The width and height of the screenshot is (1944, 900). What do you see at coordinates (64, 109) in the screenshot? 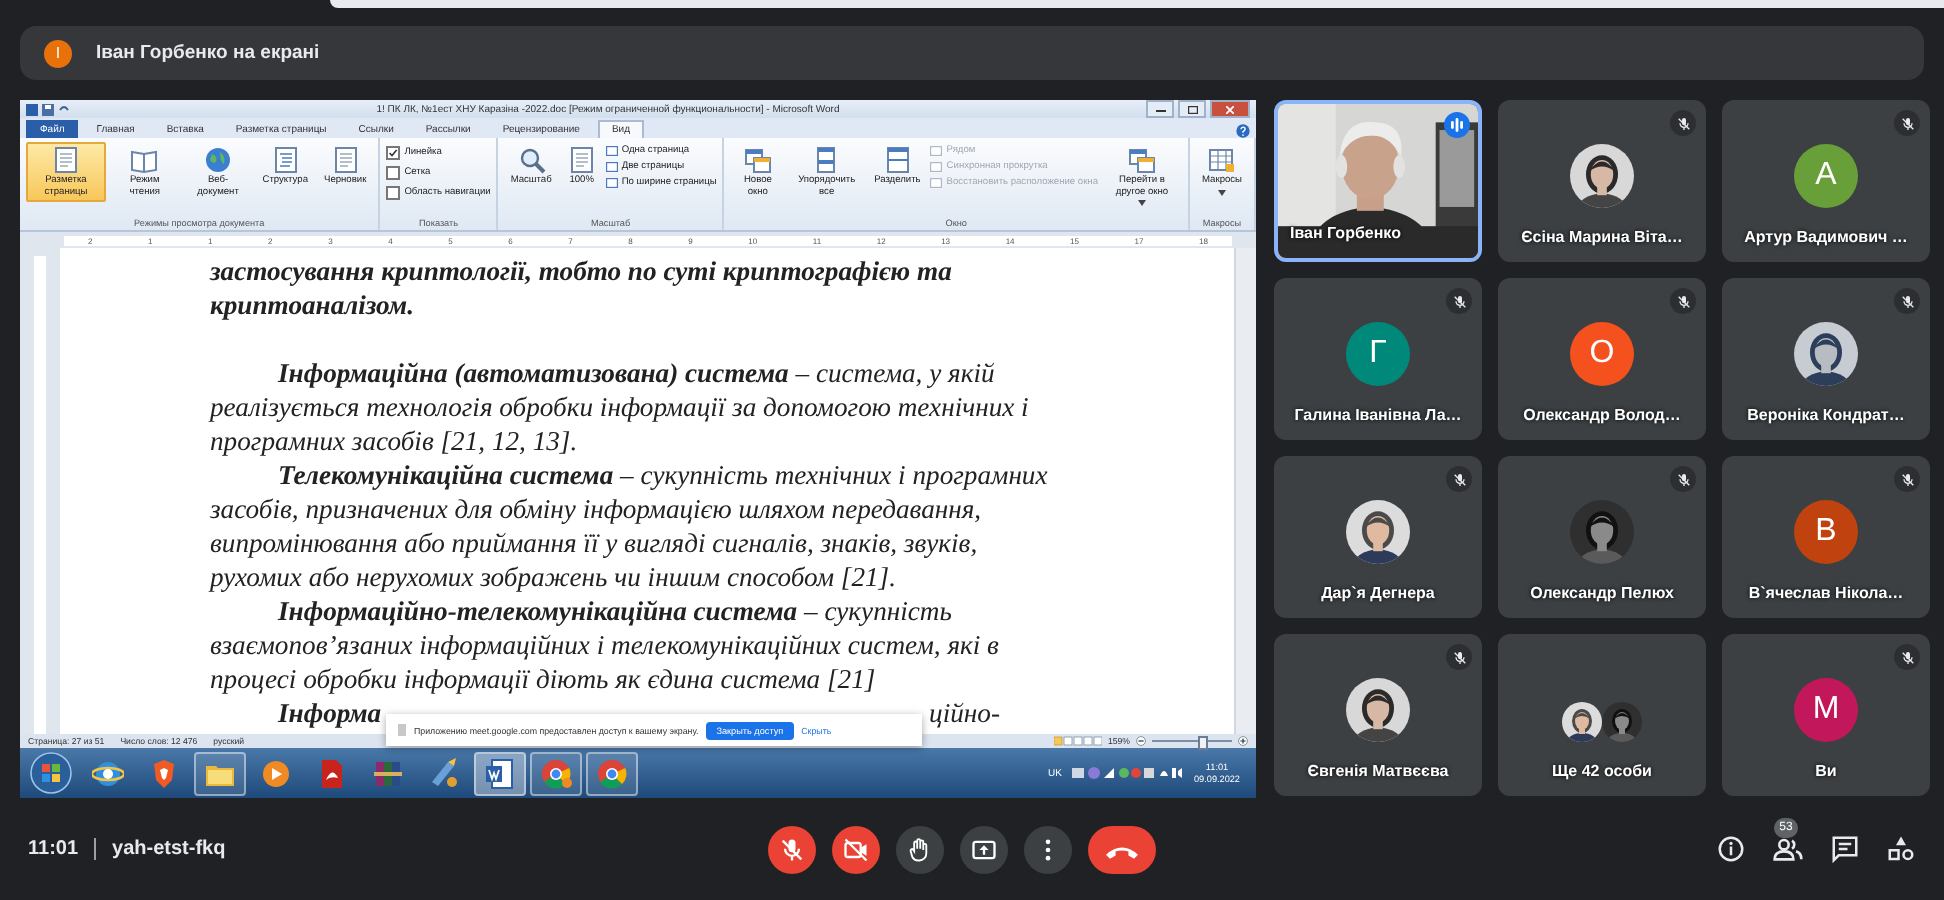
I see `undo-icon` at bounding box center [64, 109].